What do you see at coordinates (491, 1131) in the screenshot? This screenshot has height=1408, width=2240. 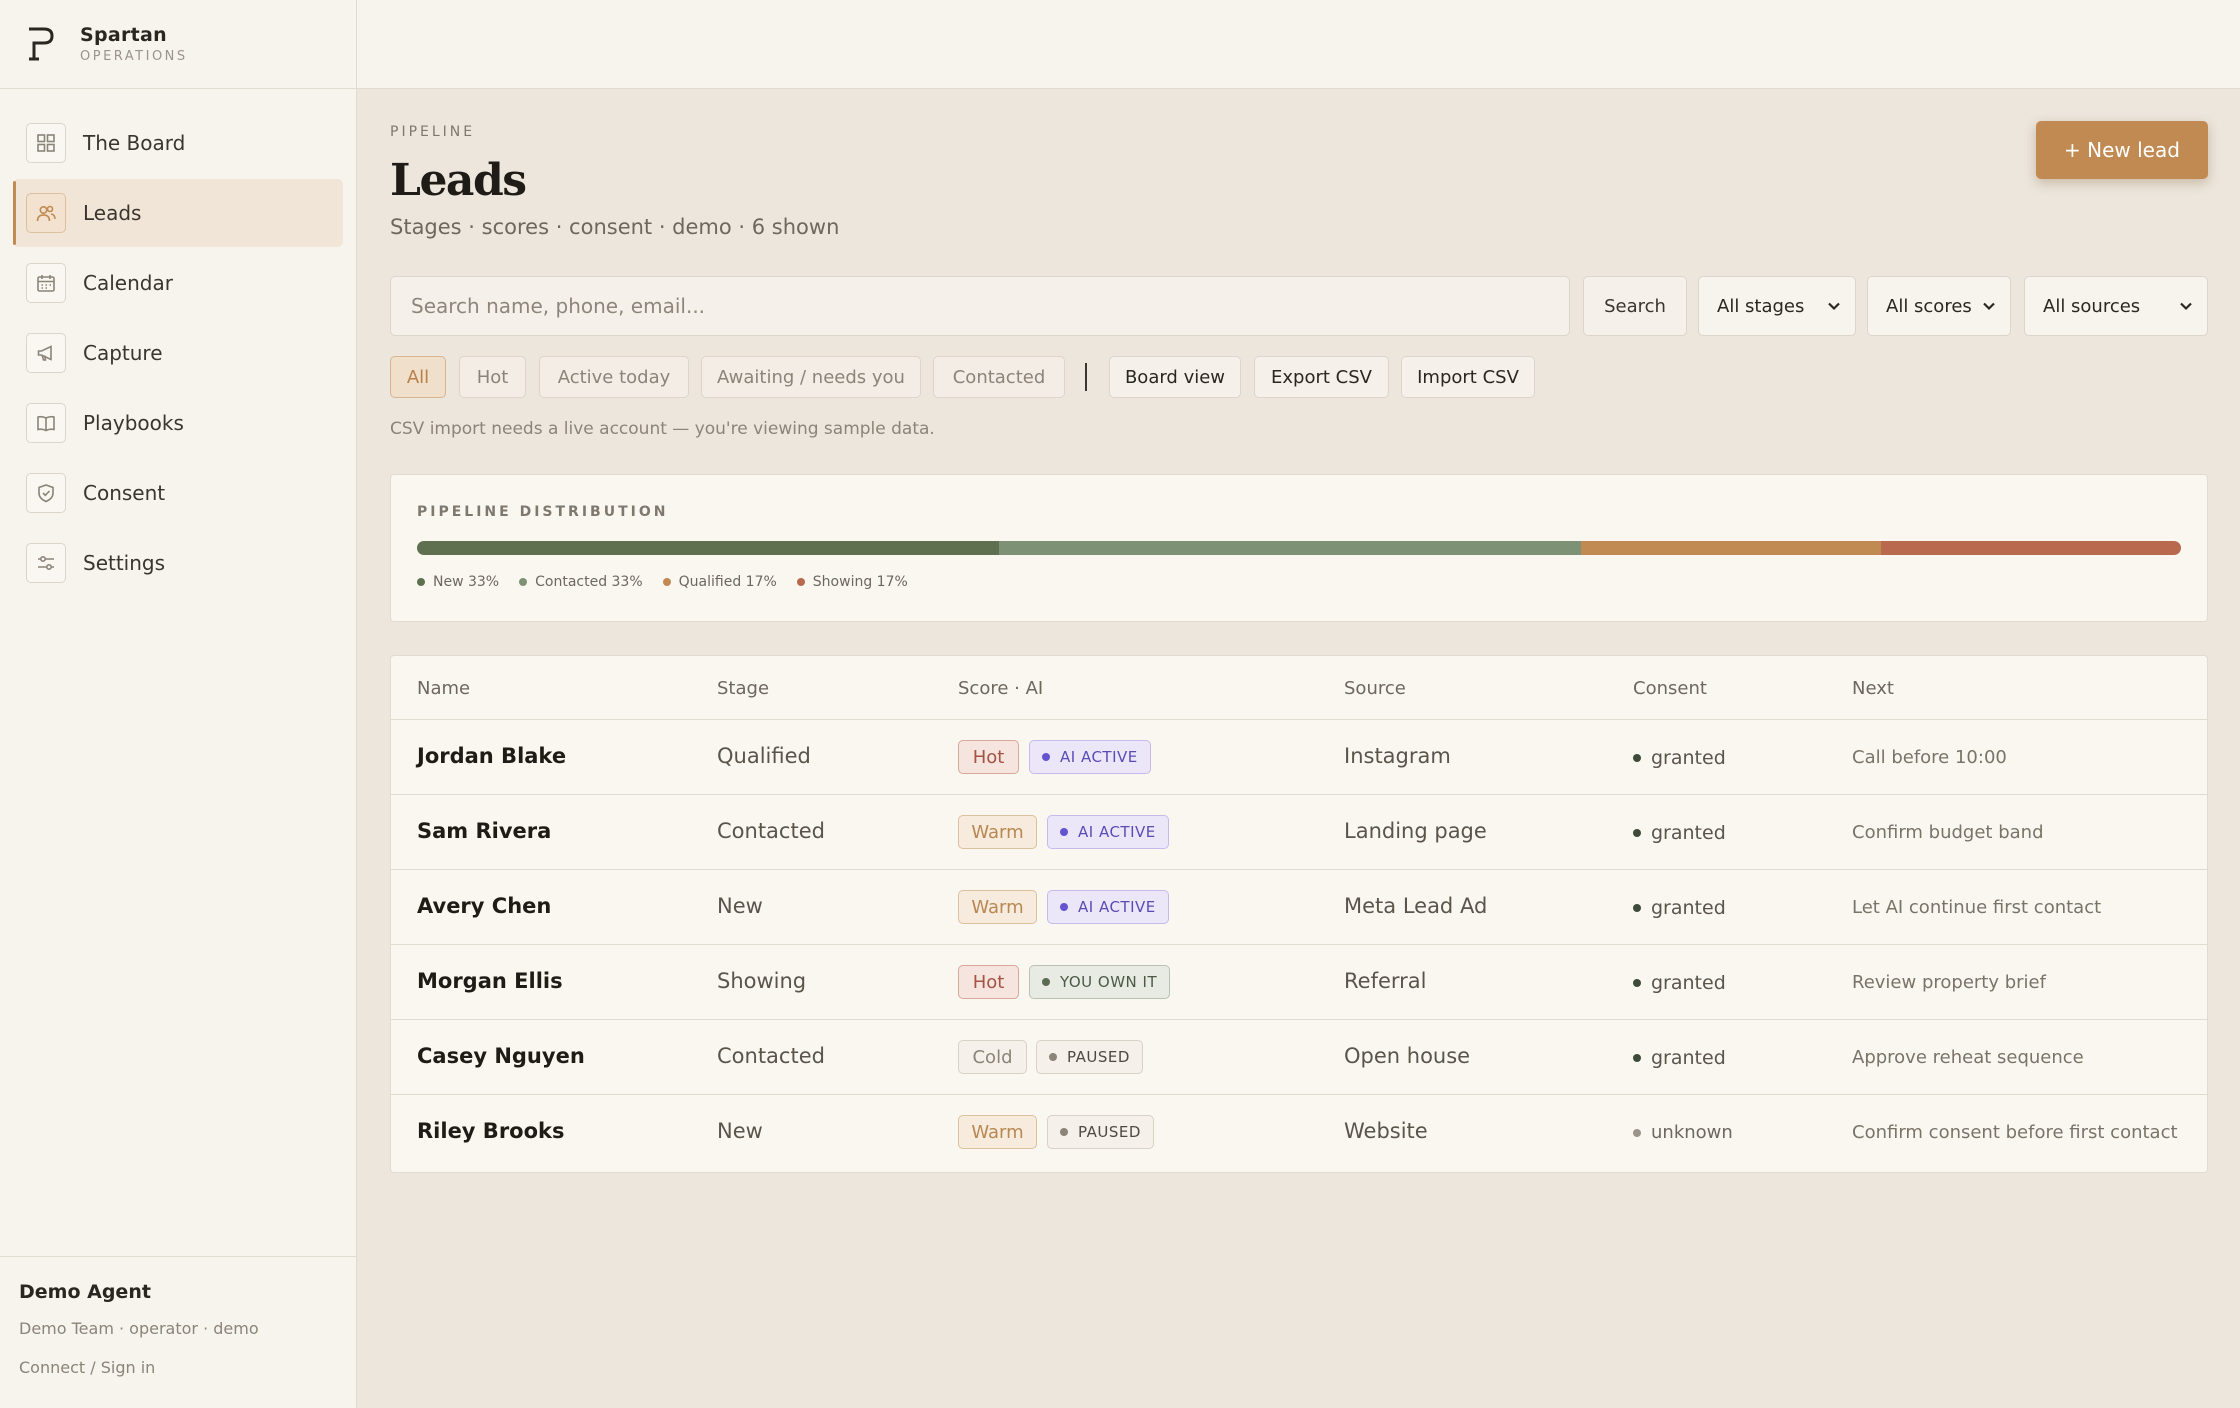 I see `lead-name: Riley Brooks` at bounding box center [491, 1131].